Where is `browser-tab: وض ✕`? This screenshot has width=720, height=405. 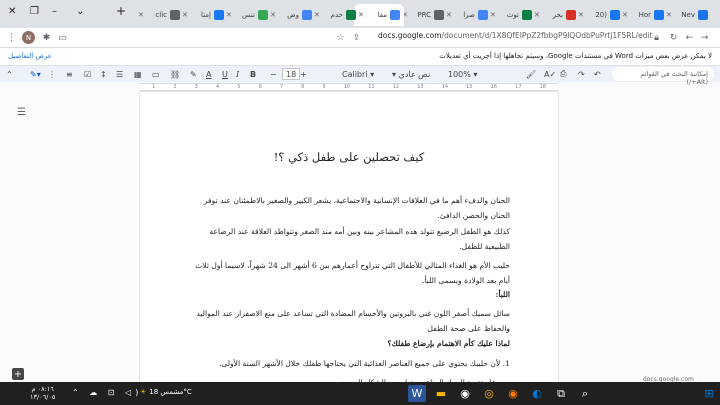 browser-tab: وض ✕ is located at coordinates (291, 15).